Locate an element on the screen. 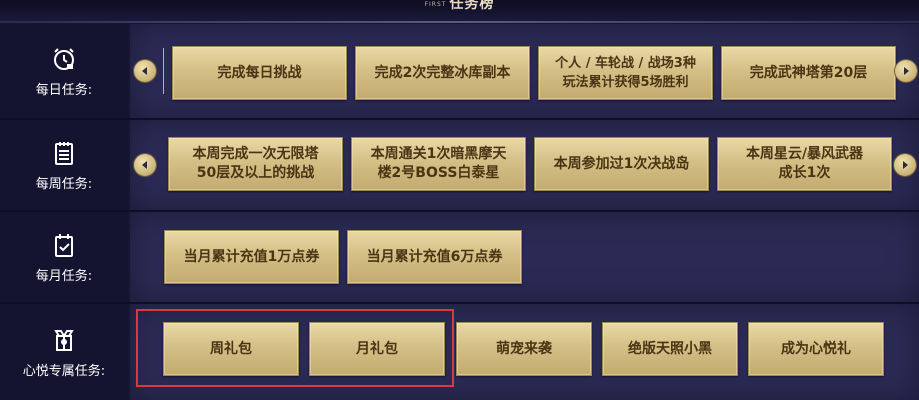 The height and width of the screenshot is (400, 919). header-divider is located at coordinates (459, 22).